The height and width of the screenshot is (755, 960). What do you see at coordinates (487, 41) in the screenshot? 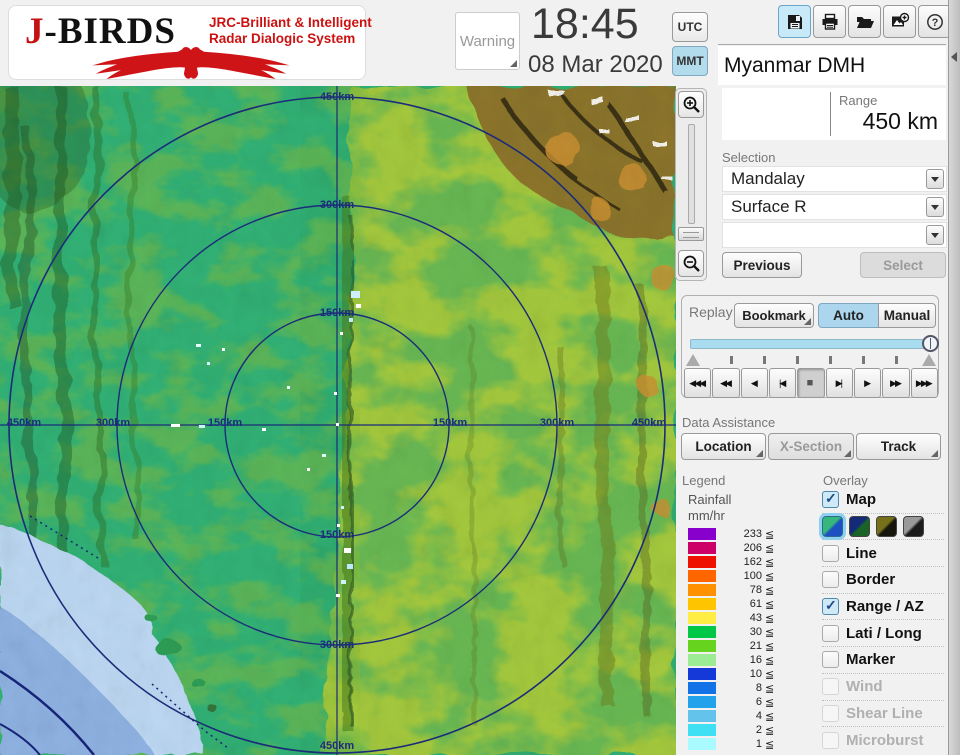
I see `warning-button: Warning` at bounding box center [487, 41].